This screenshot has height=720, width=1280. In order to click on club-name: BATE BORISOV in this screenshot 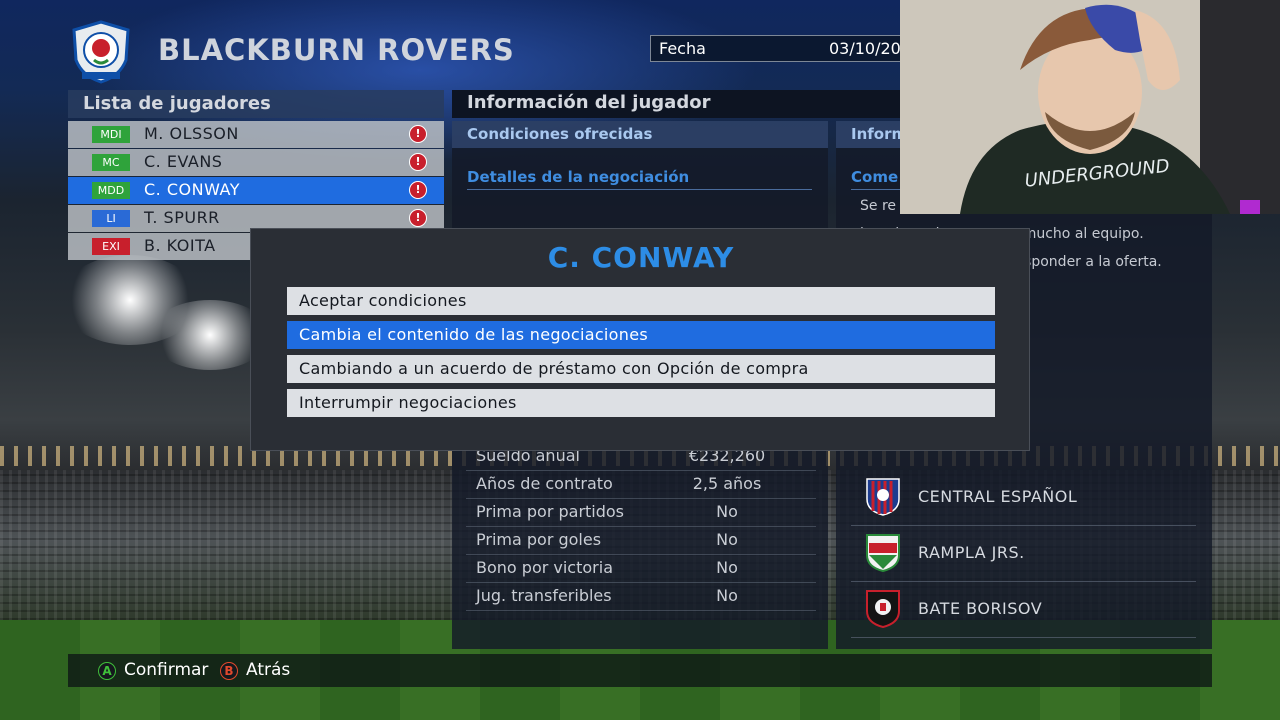, I will do `click(980, 608)`.